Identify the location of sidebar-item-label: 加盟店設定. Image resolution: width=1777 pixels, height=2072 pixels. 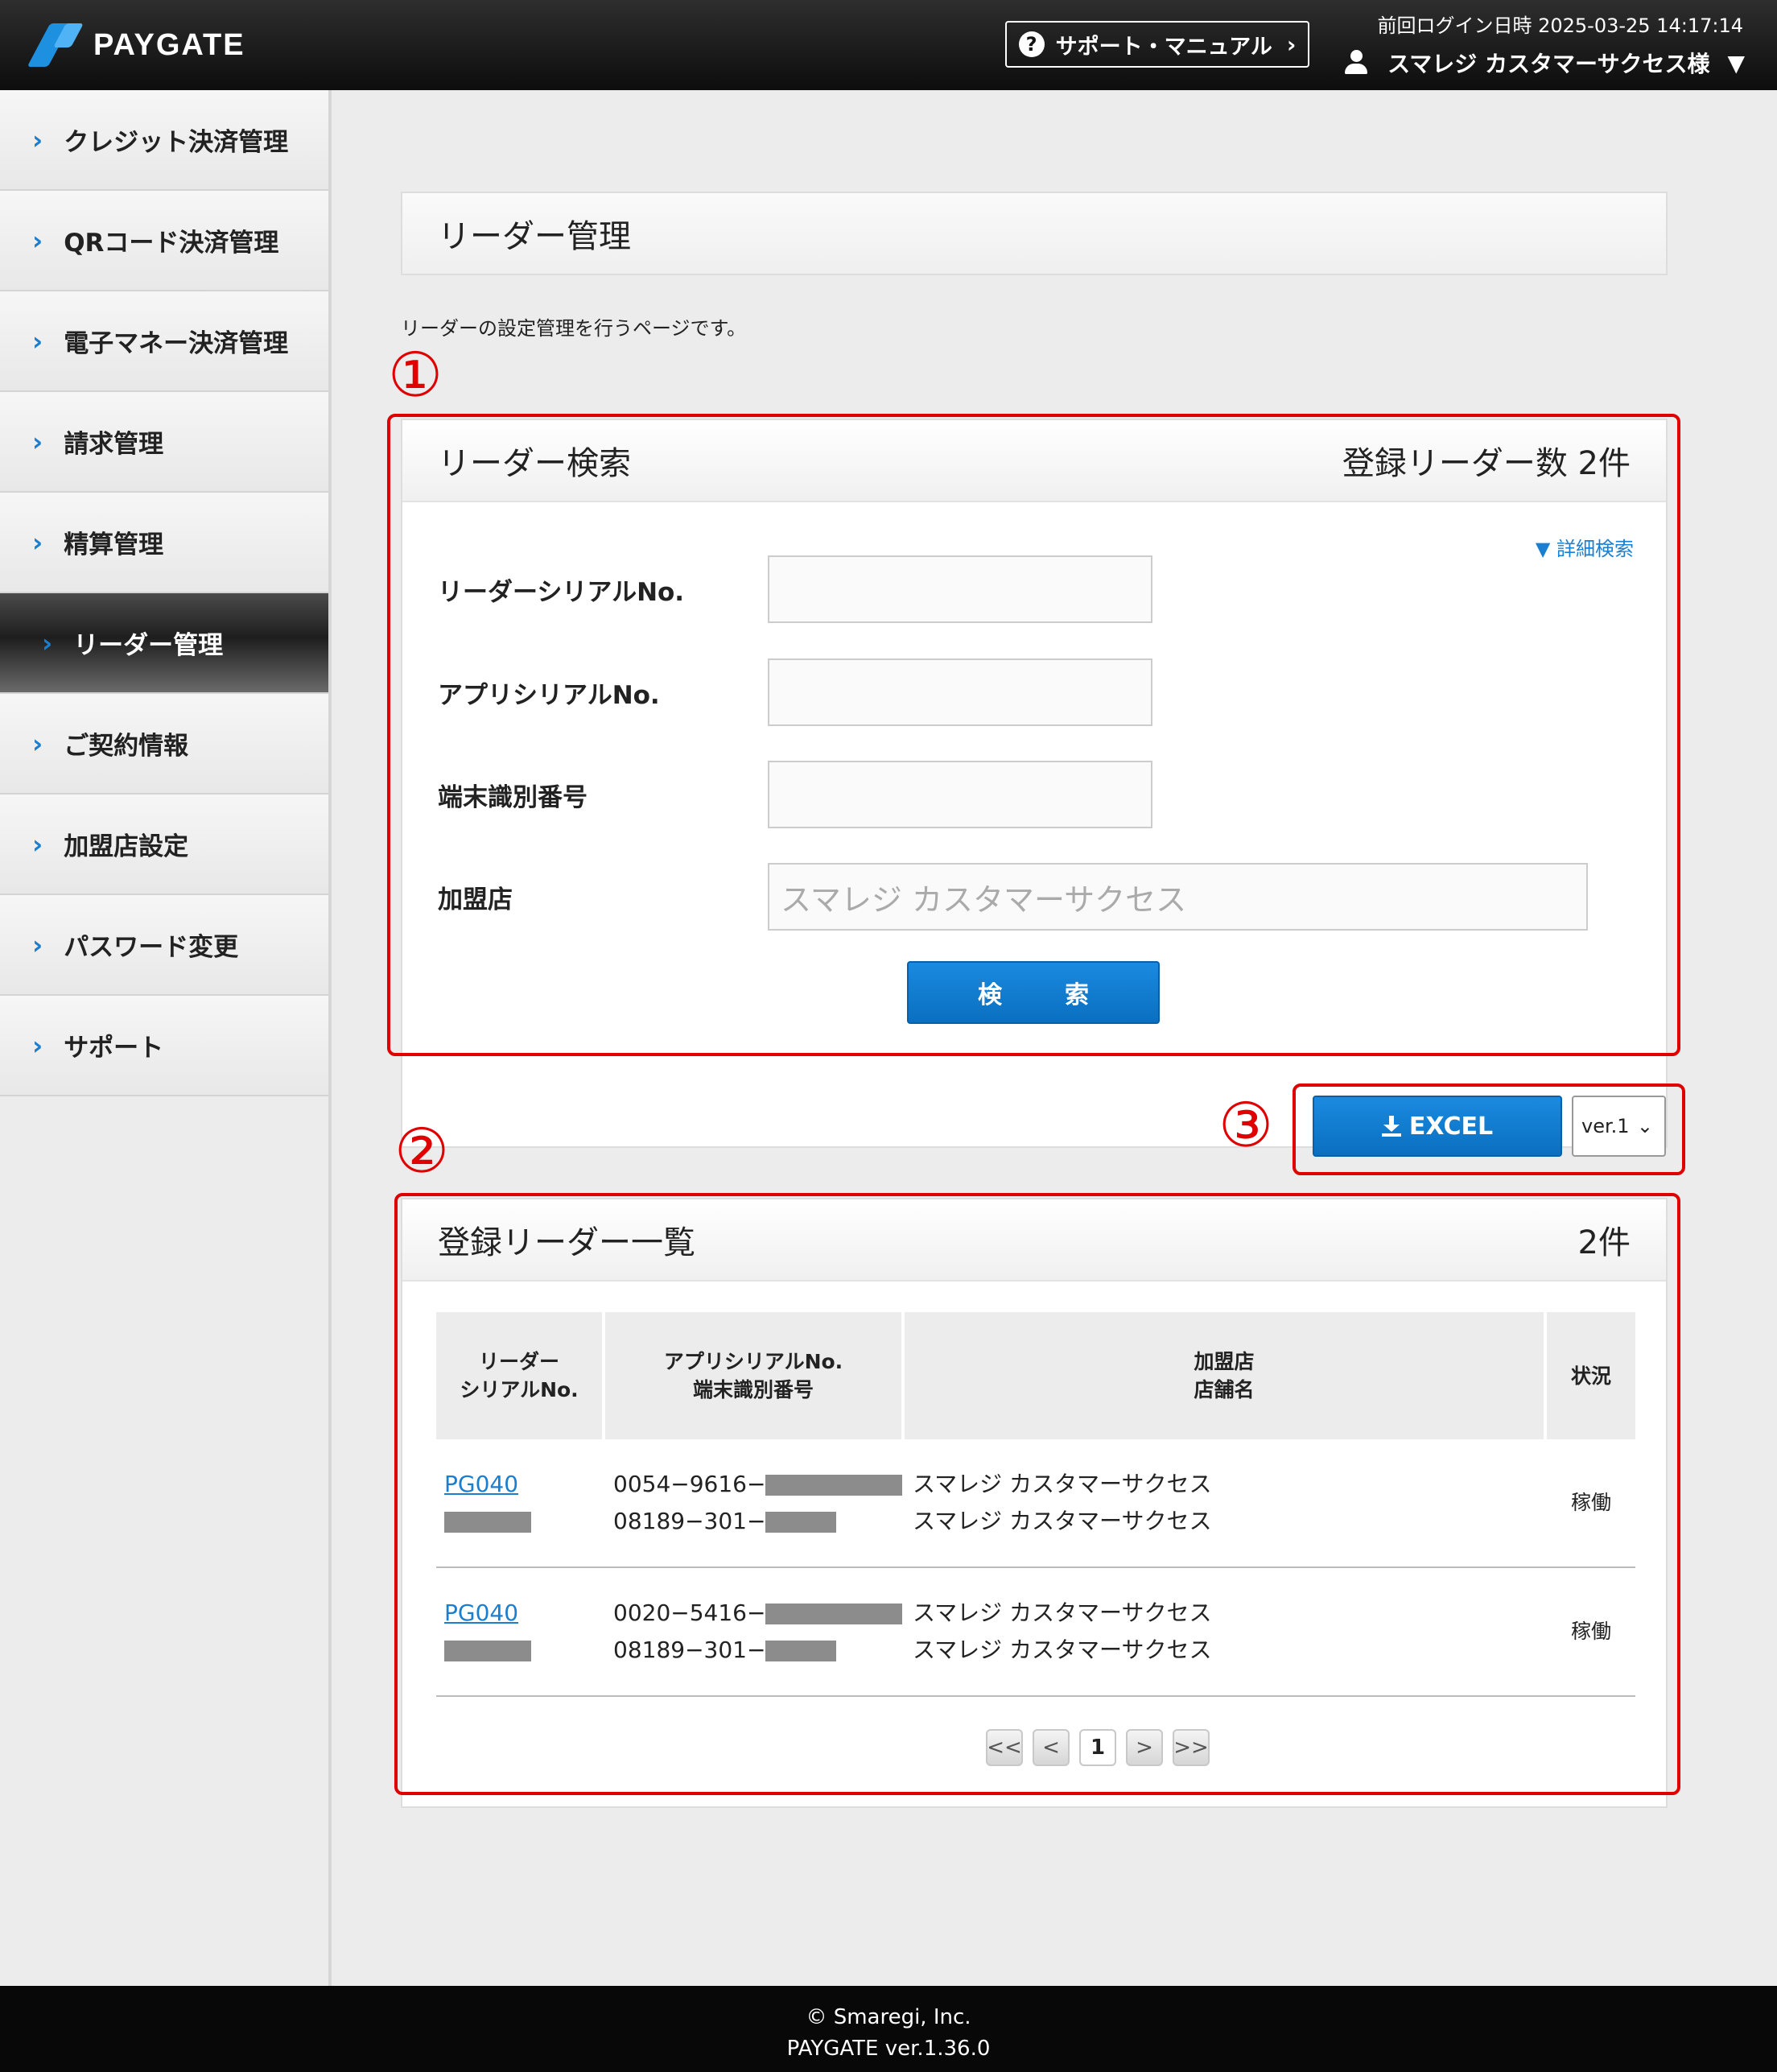
(126, 847).